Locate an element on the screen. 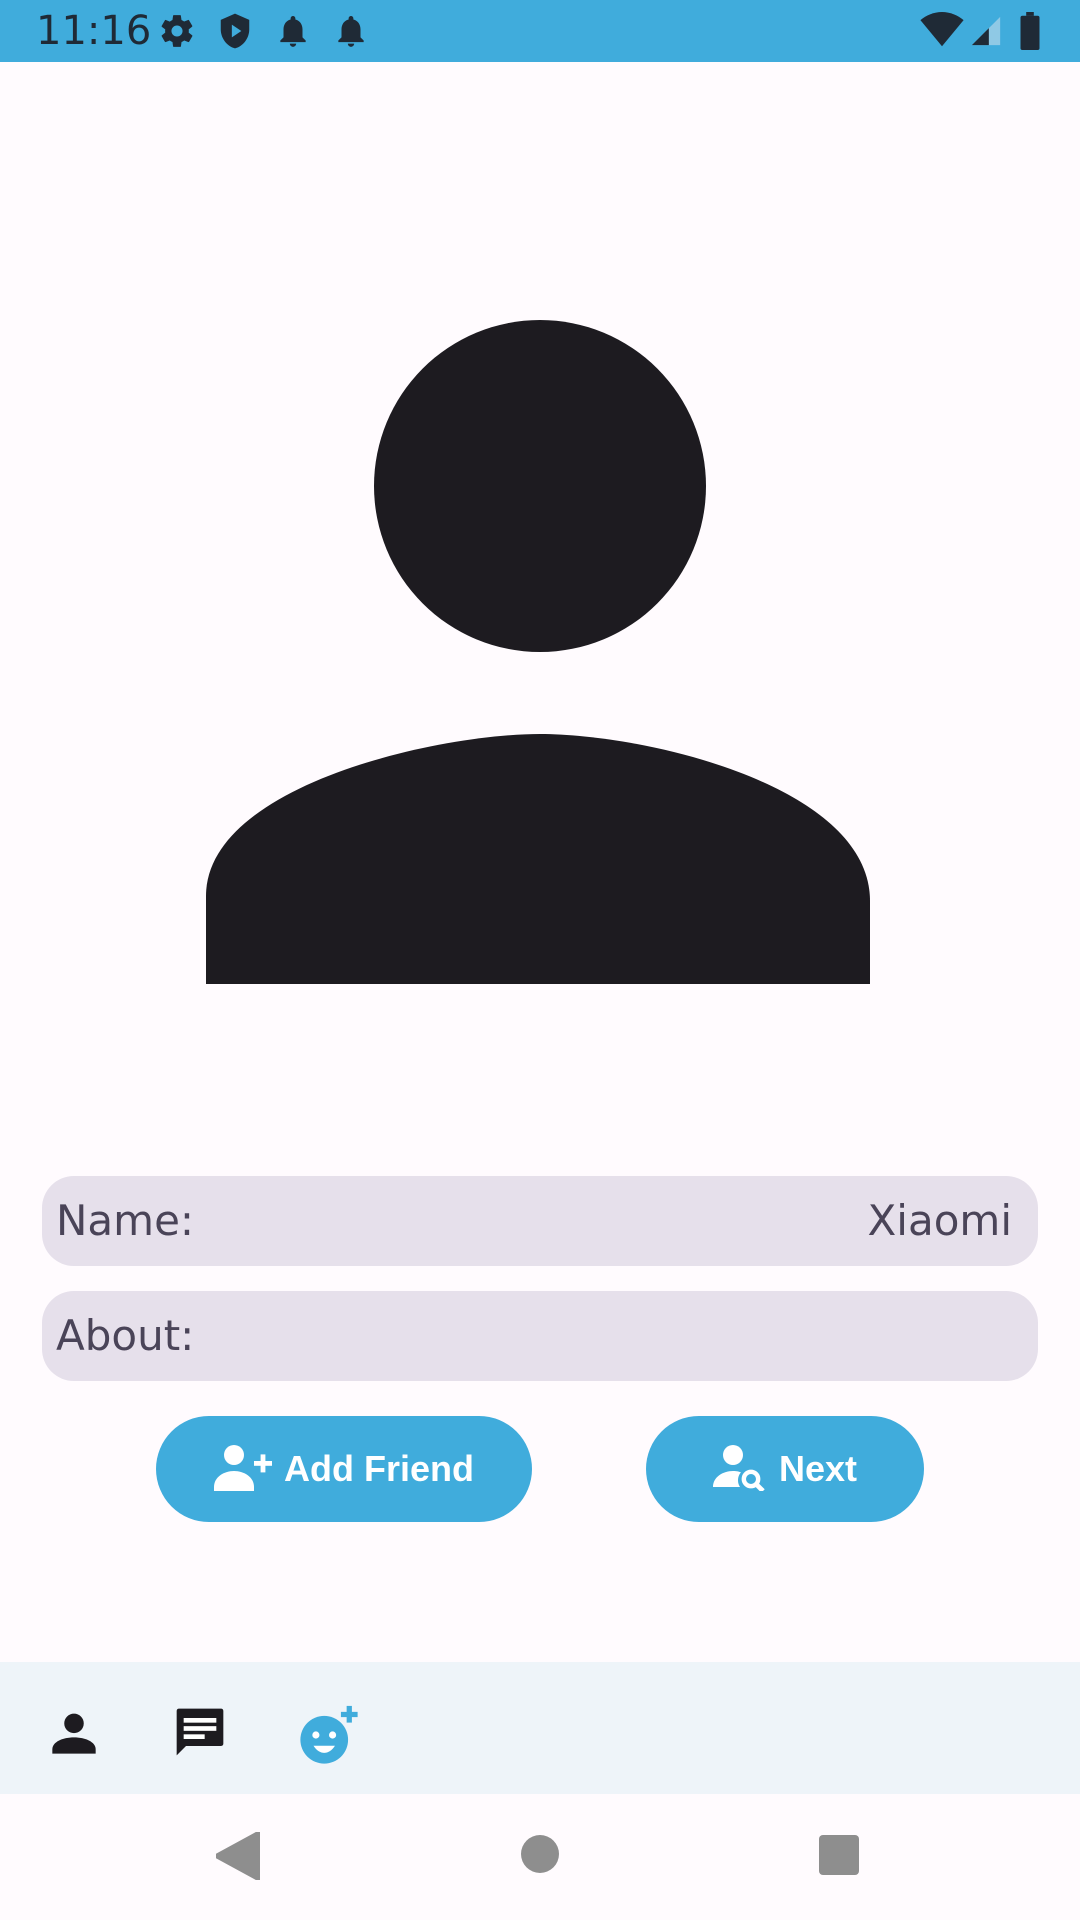 The width and height of the screenshot is (1080, 1920). home-icon is located at coordinates (540, 1856).